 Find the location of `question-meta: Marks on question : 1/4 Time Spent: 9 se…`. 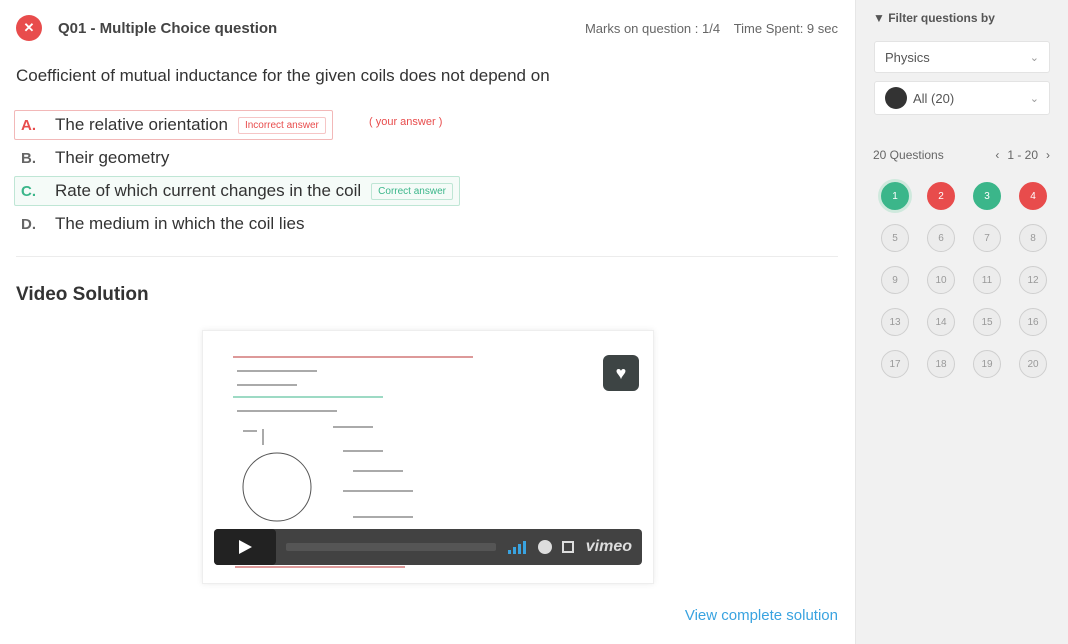

question-meta: Marks on question : 1/4 Time Spent: 9 se… is located at coordinates (706, 28).